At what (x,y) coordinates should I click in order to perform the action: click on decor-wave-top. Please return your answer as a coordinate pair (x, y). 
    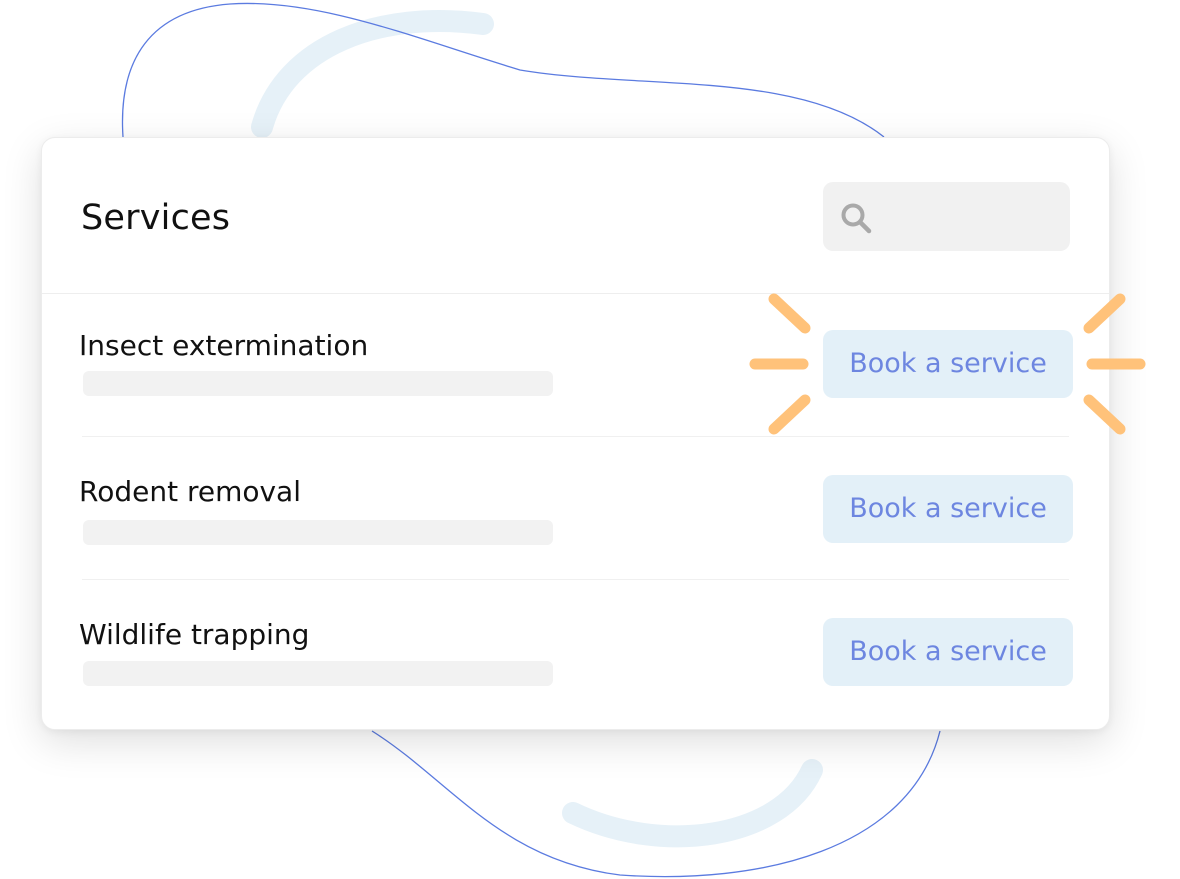
    Looking at the image, I should click on (503, 70).